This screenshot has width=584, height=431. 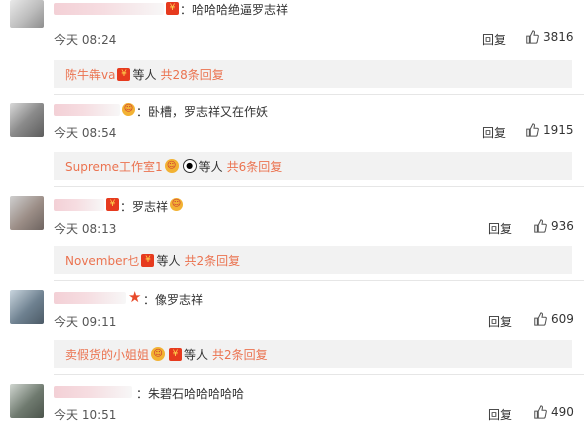 I want to click on timestamp: 今天 08:24, so click(x=85, y=40).